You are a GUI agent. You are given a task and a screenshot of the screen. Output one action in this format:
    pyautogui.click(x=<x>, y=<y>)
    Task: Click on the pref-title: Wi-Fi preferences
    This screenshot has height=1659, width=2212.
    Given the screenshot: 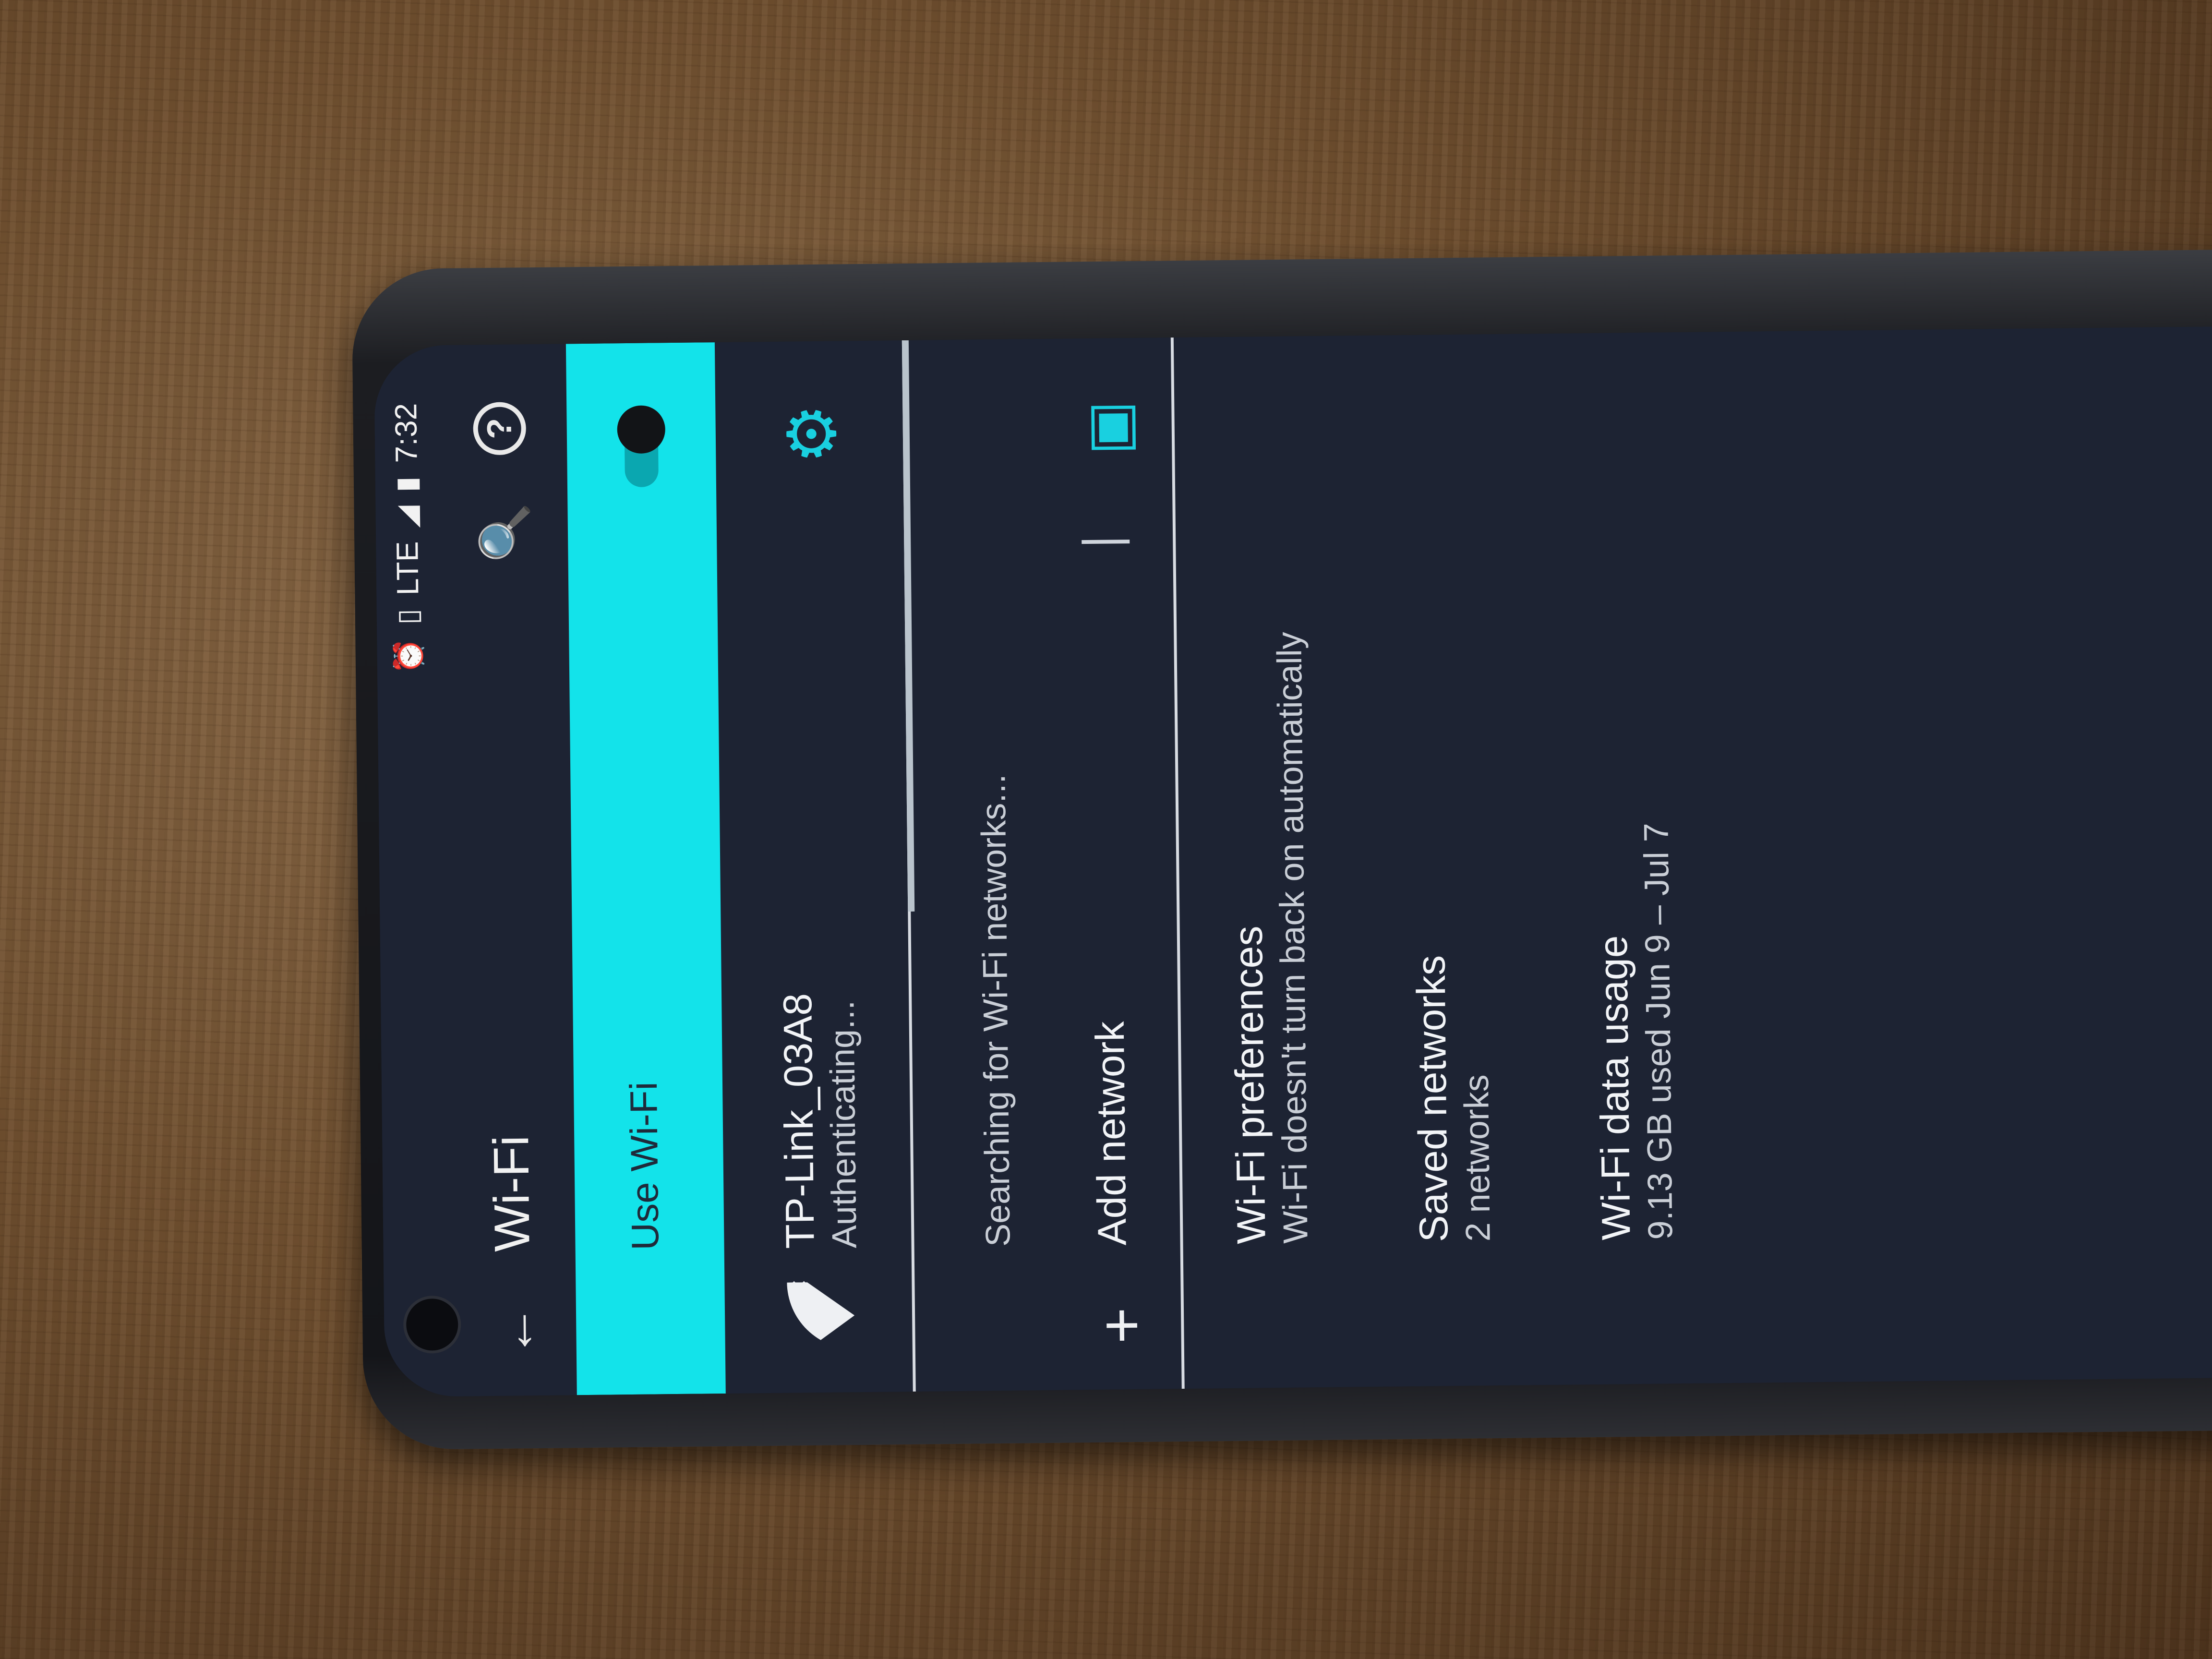 What is the action you would take?
    pyautogui.click(x=1249, y=1085)
    